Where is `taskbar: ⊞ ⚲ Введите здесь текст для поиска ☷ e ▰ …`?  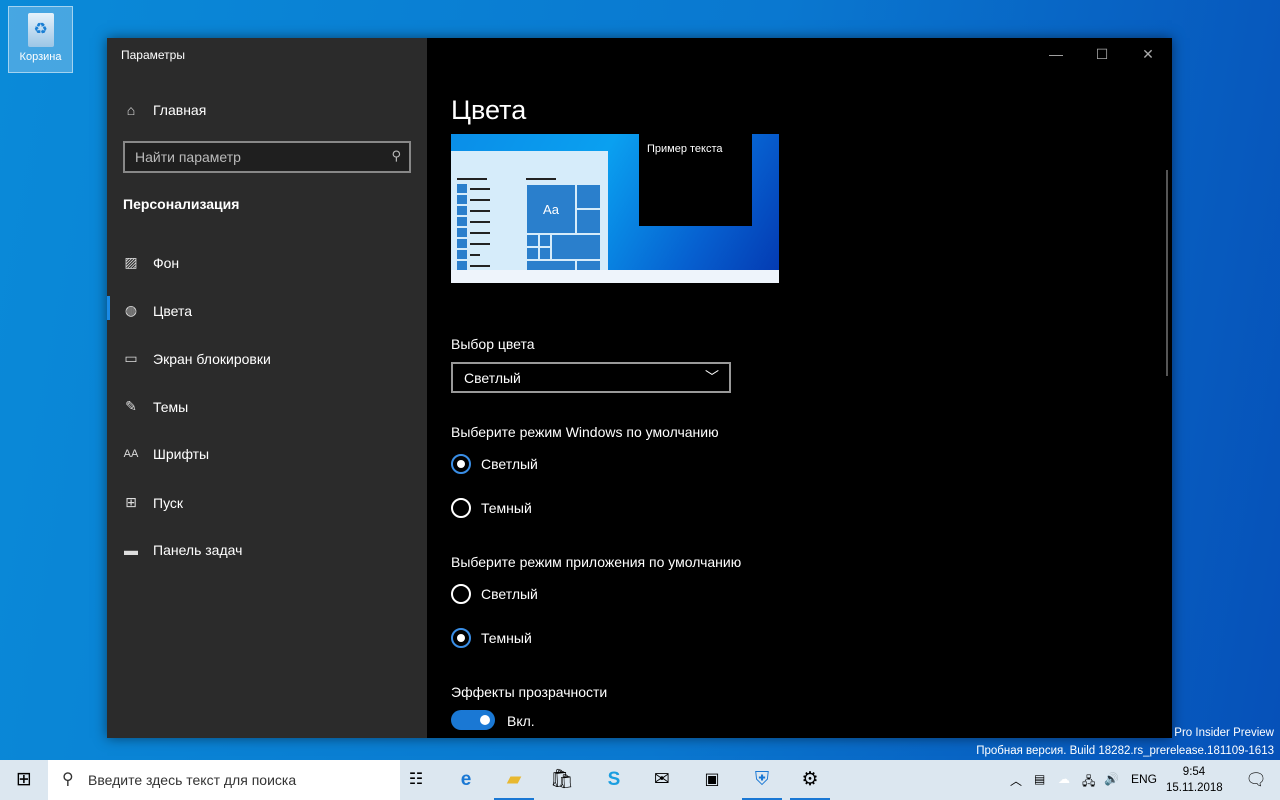 taskbar: ⊞ ⚲ Введите здесь текст для поиска ☷ e ▰ … is located at coordinates (640, 780).